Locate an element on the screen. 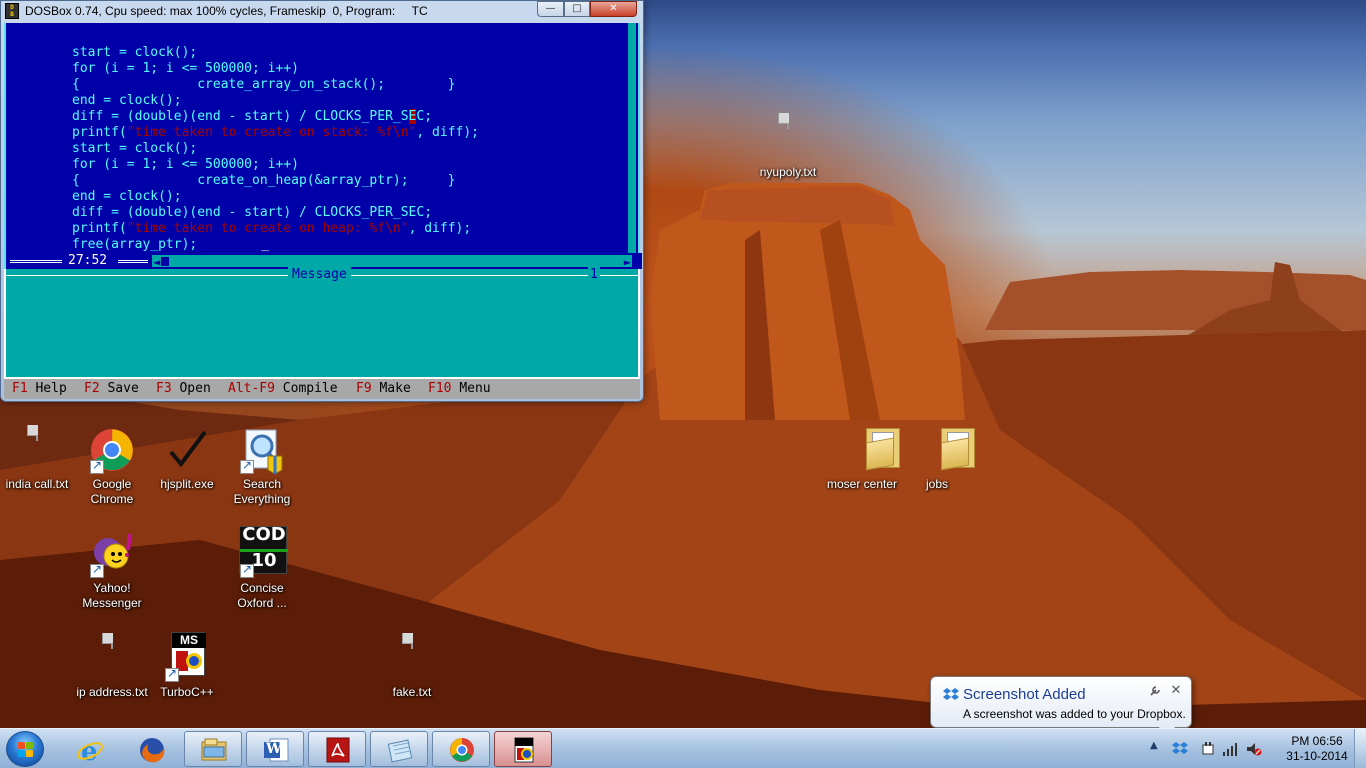 Image resolution: width=1366 pixels, height=768 pixels. fkey-compile: Alt-F9 Compile is located at coordinates (283, 389).